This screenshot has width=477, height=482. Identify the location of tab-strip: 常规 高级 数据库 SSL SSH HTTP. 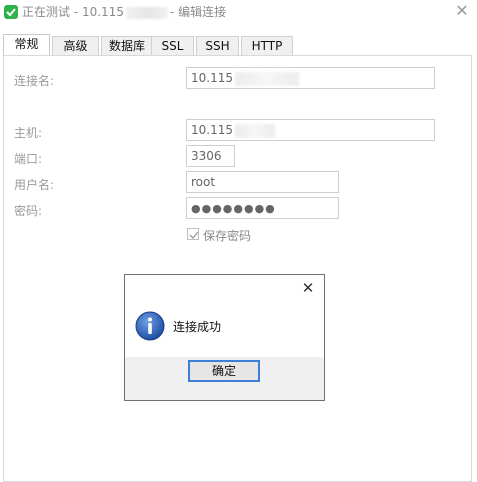
(238, 45).